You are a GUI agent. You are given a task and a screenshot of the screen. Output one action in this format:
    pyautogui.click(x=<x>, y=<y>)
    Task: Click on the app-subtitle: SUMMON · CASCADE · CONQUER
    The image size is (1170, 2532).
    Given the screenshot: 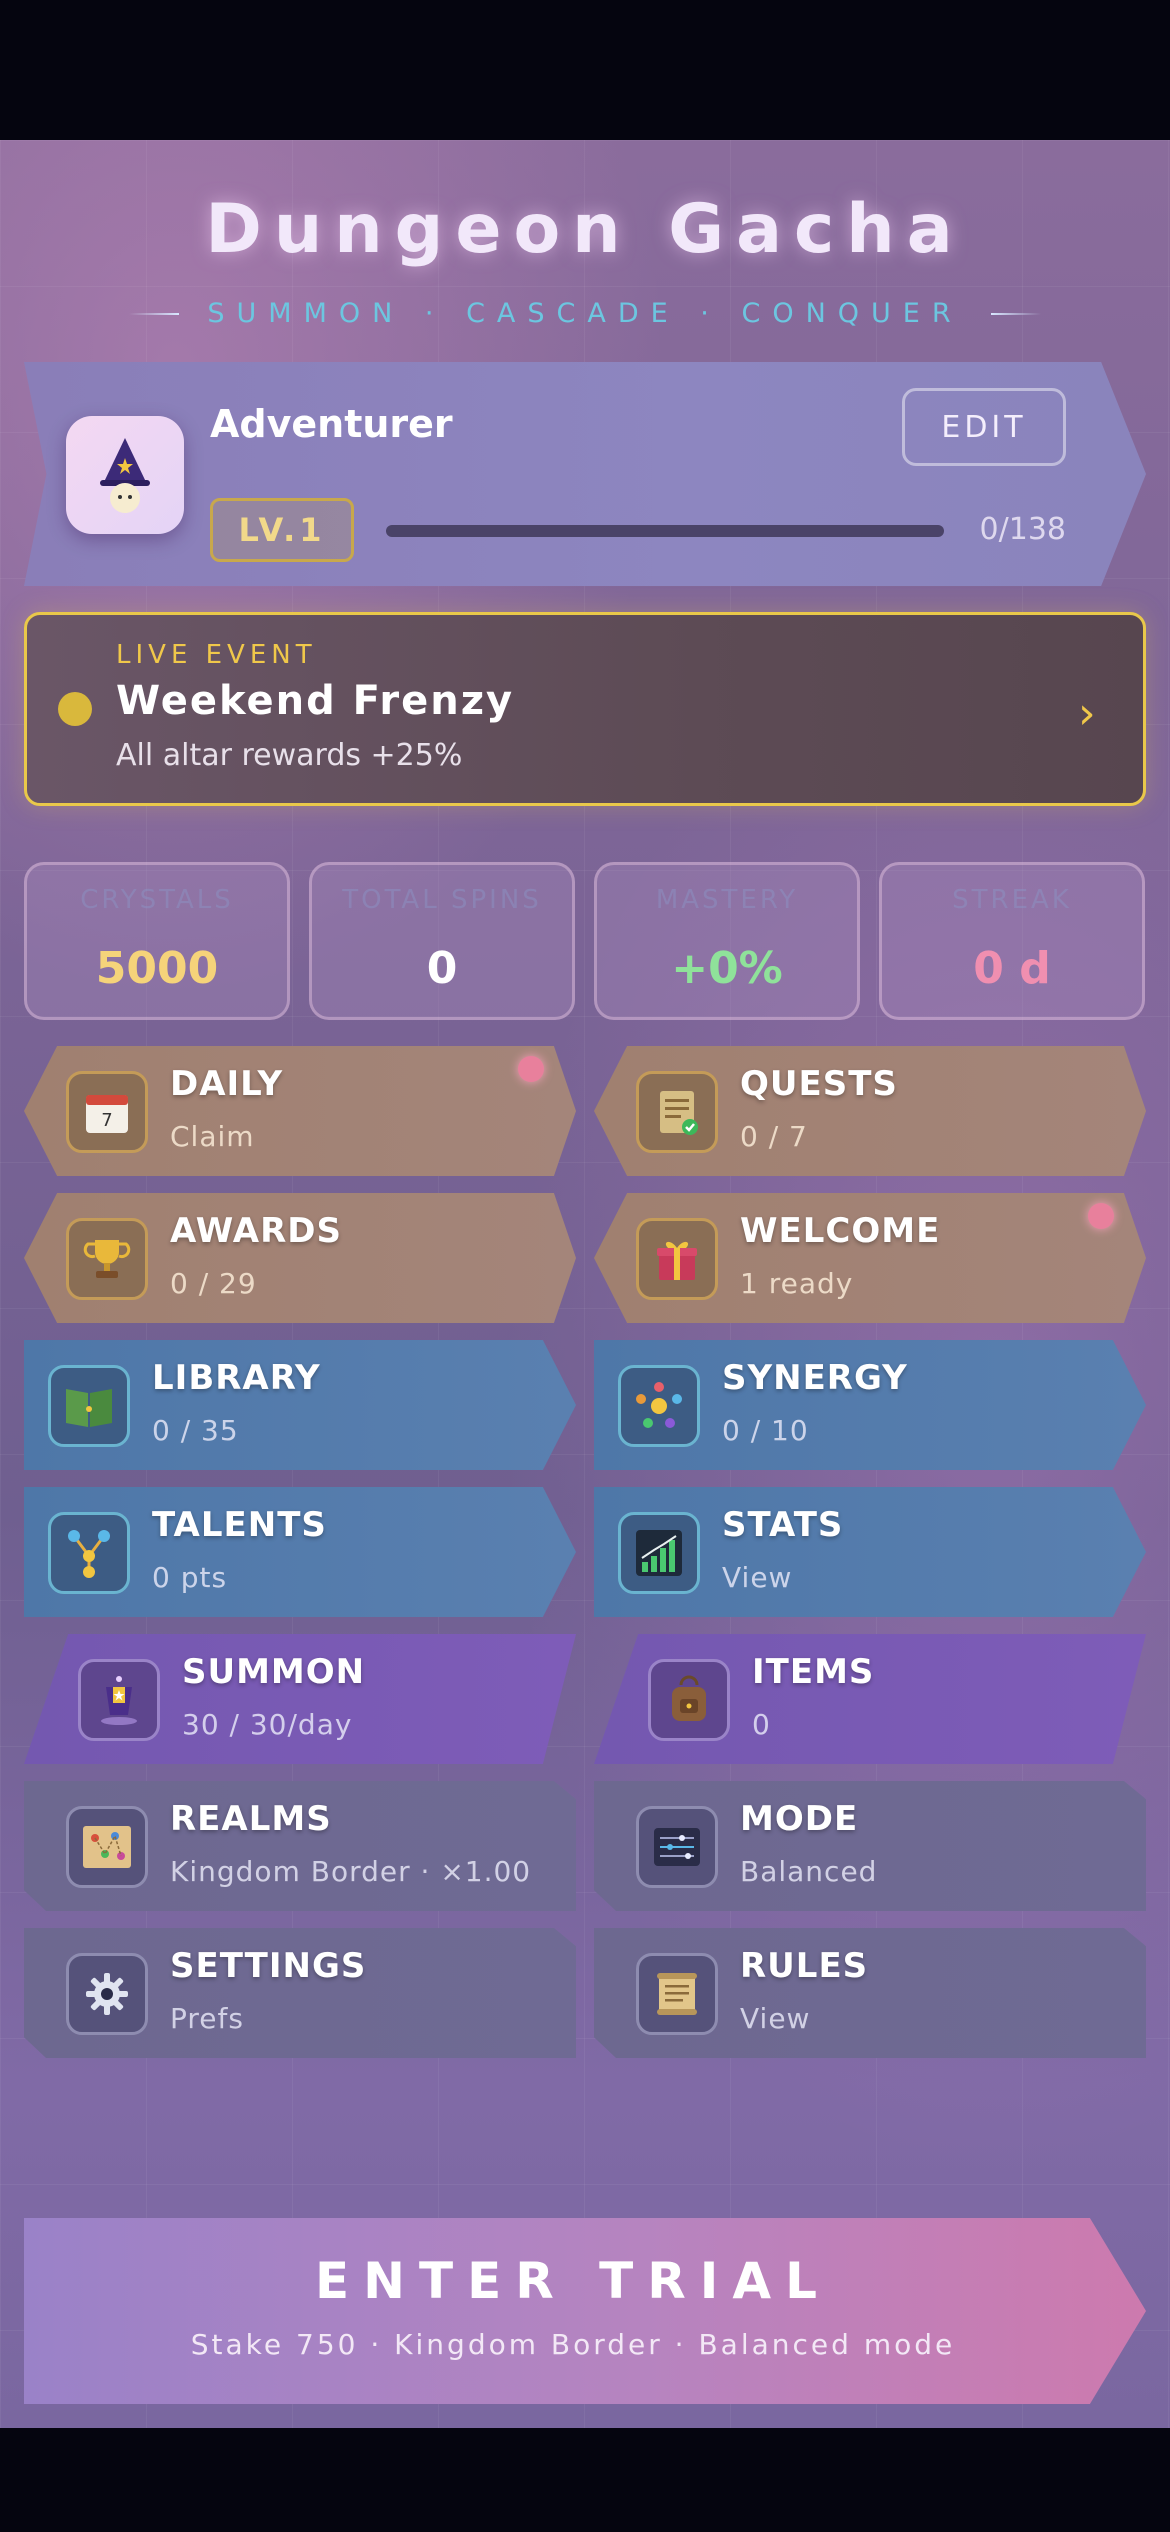 What is the action you would take?
    pyautogui.click(x=585, y=313)
    